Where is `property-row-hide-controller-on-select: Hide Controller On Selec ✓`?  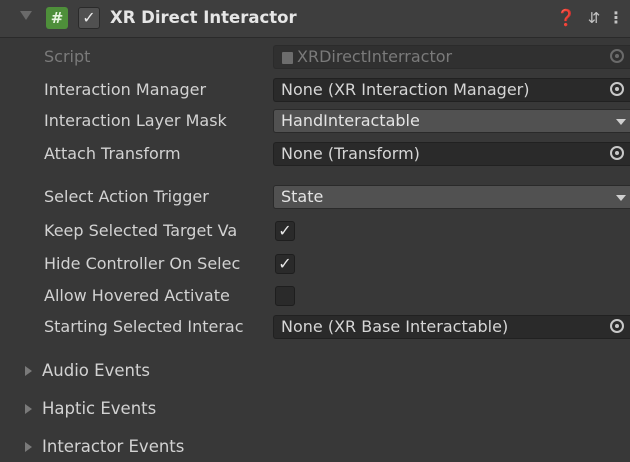 property-row-hide-controller-on-select: Hide Controller On Selec ✓ is located at coordinates (315, 264).